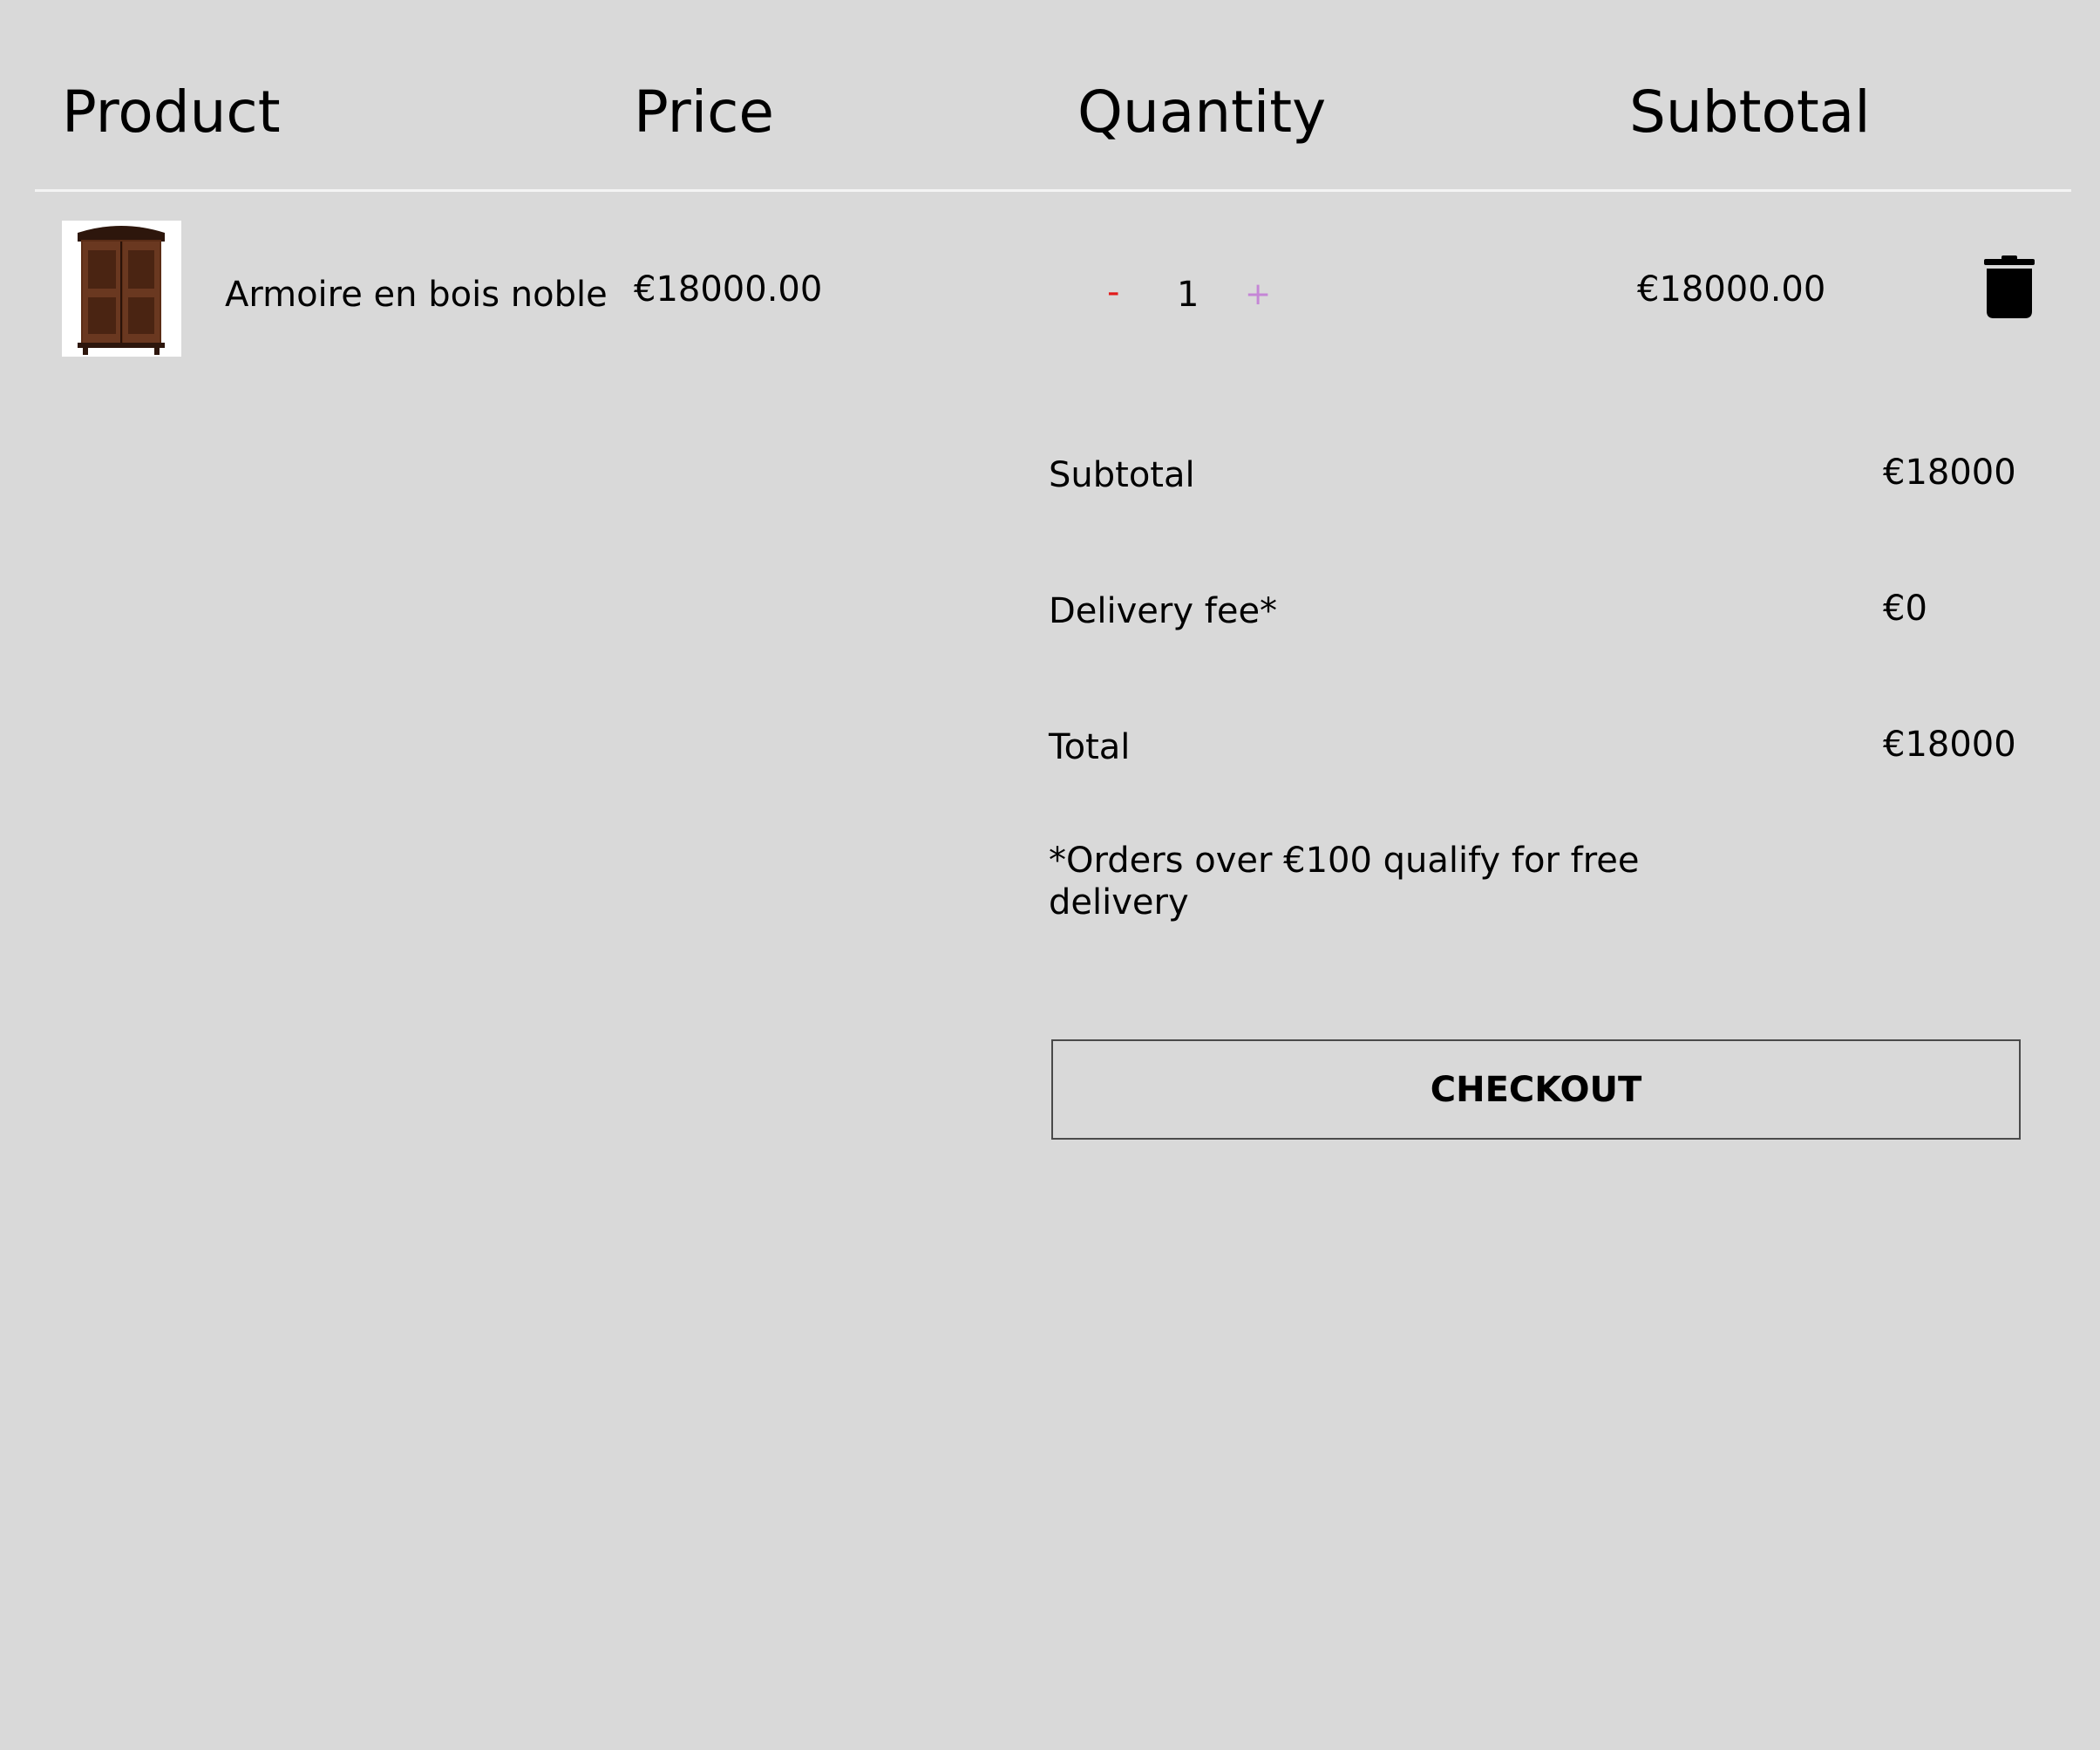 Image resolution: width=2100 pixels, height=1750 pixels. I want to click on armoire-image-icon, so click(122, 289).